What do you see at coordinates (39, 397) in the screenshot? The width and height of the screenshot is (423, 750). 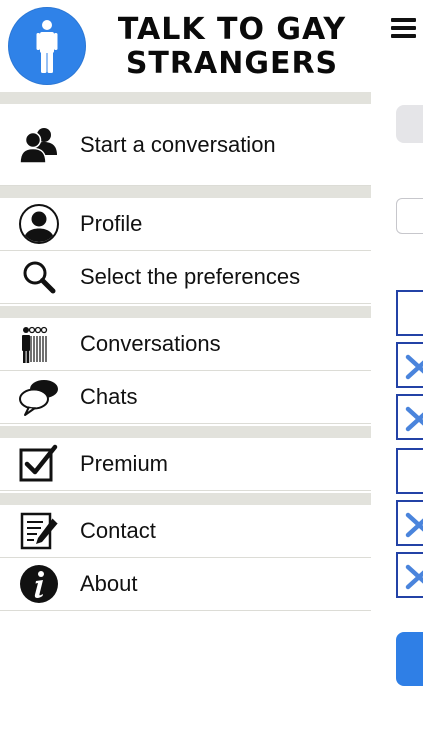 I see `speech-bubbles-icon` at bounding box center [39, 397].